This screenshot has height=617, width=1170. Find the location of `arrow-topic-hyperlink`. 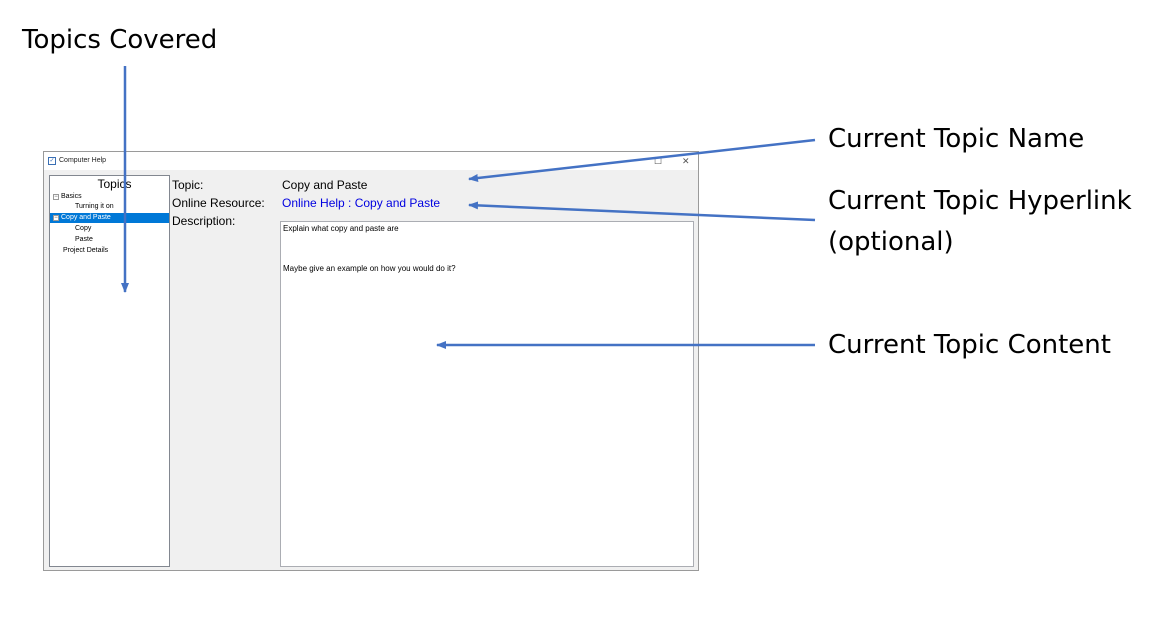

arrow-topic-hyperlink is located at coordinates (642, 211).